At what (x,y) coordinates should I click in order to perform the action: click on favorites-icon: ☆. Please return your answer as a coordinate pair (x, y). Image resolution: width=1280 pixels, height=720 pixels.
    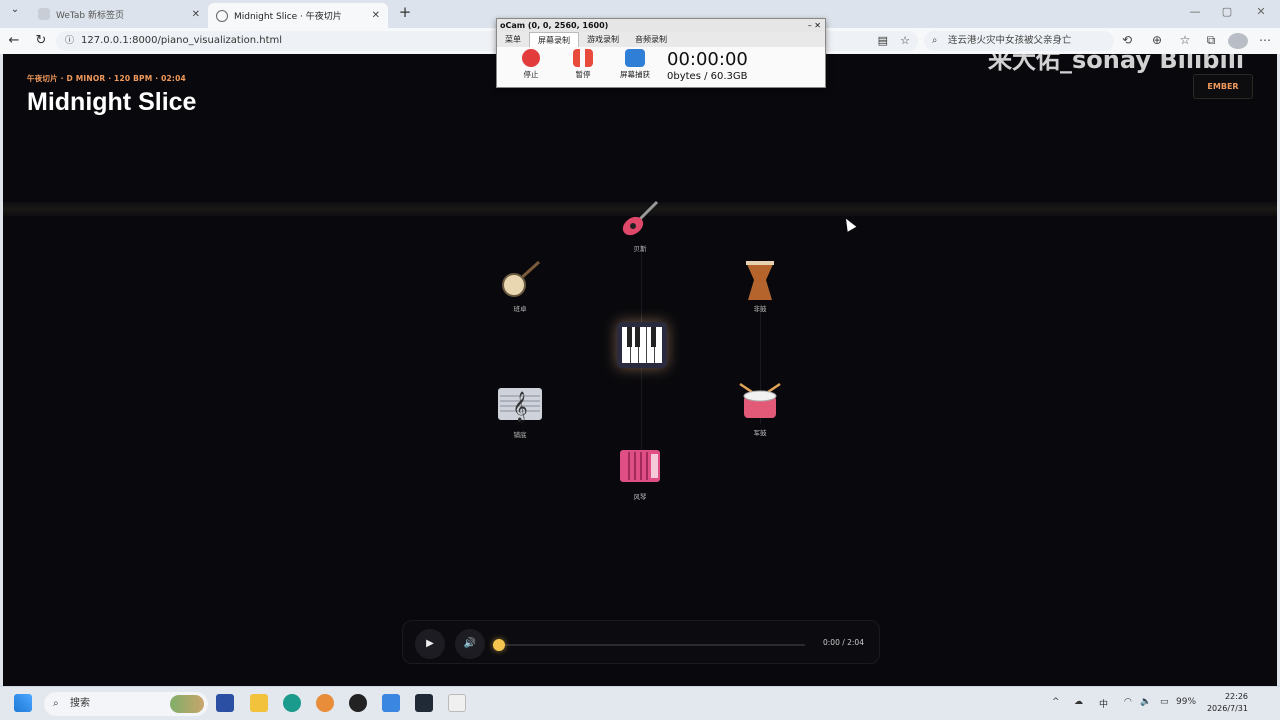
    Looking at the image, I should click on (1185, 40).